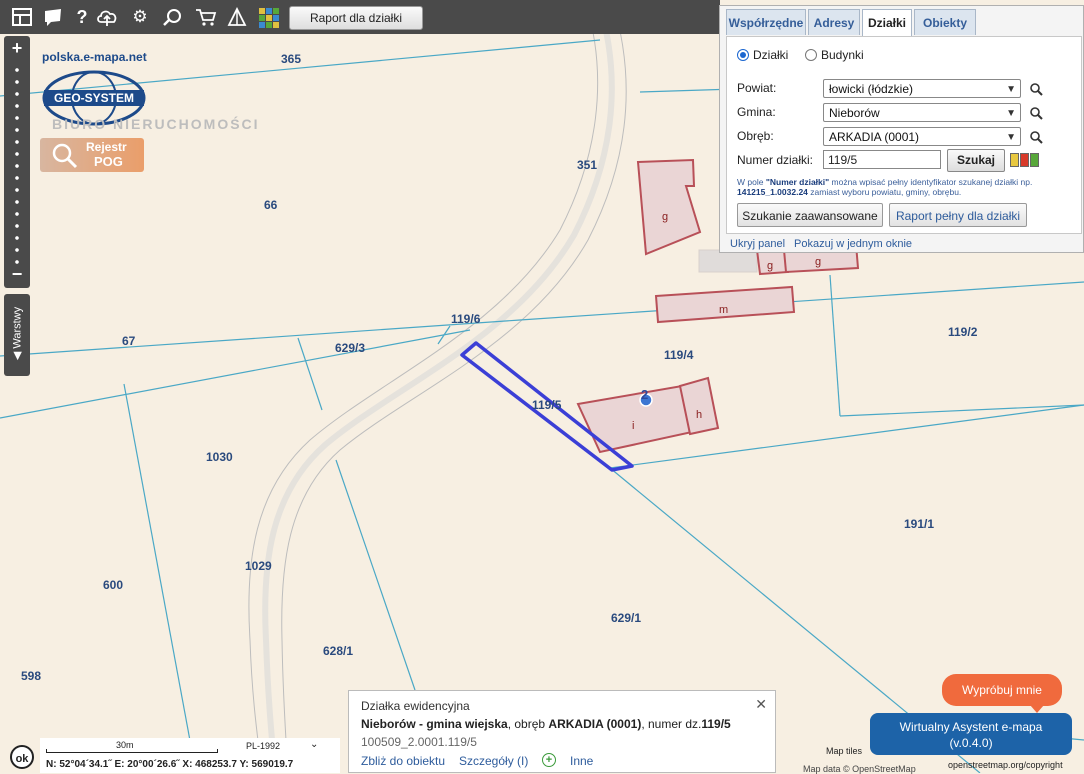 This screenshot has width=1084, height=774. I want to click on rejestr-pog-button: Rejestr POG, so click(92, 155).